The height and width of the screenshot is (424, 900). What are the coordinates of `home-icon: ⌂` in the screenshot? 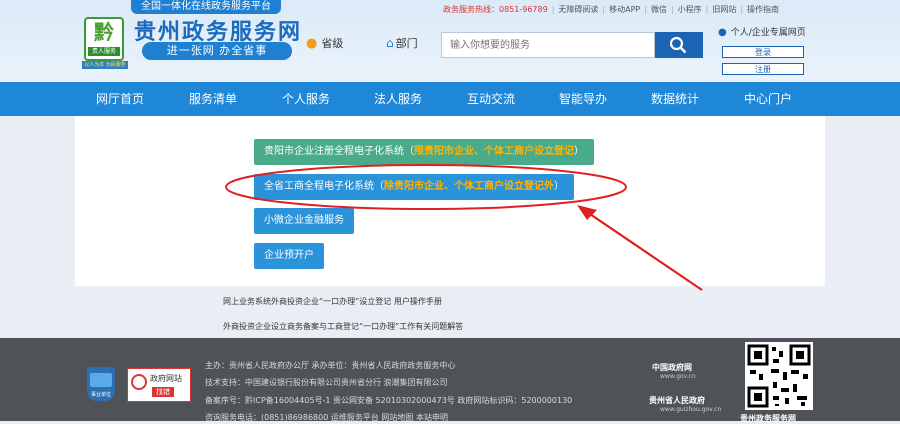 It's located at (390, 43).